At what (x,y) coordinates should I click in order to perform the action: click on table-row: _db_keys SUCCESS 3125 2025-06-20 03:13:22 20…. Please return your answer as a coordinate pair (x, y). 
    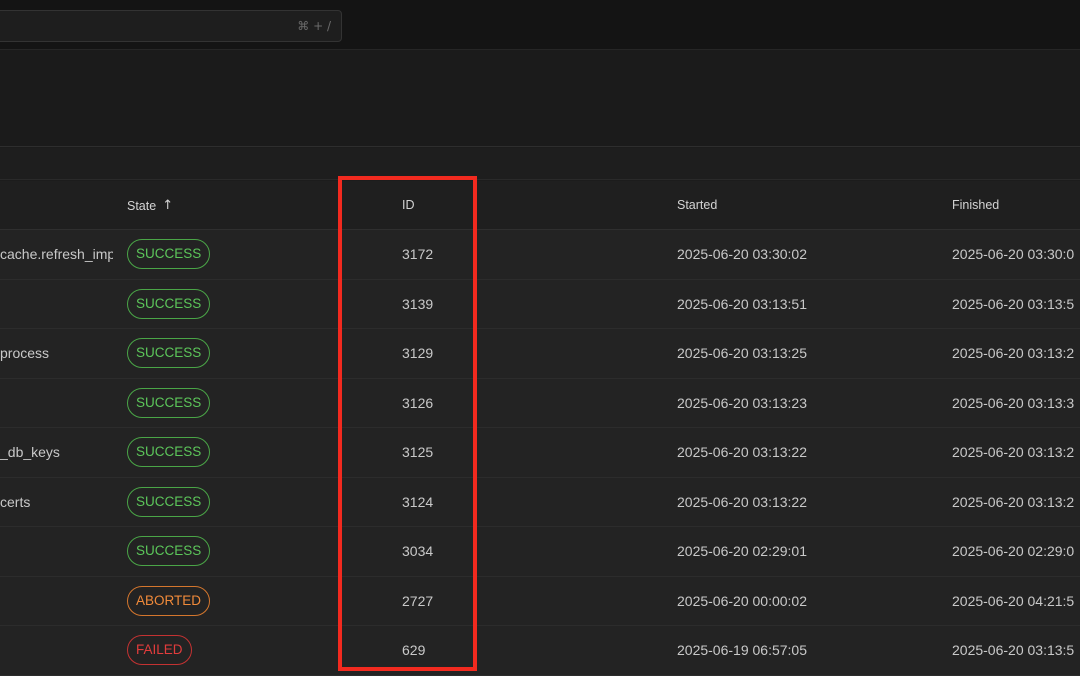
    Looking at the image, I should click on (540, 453).